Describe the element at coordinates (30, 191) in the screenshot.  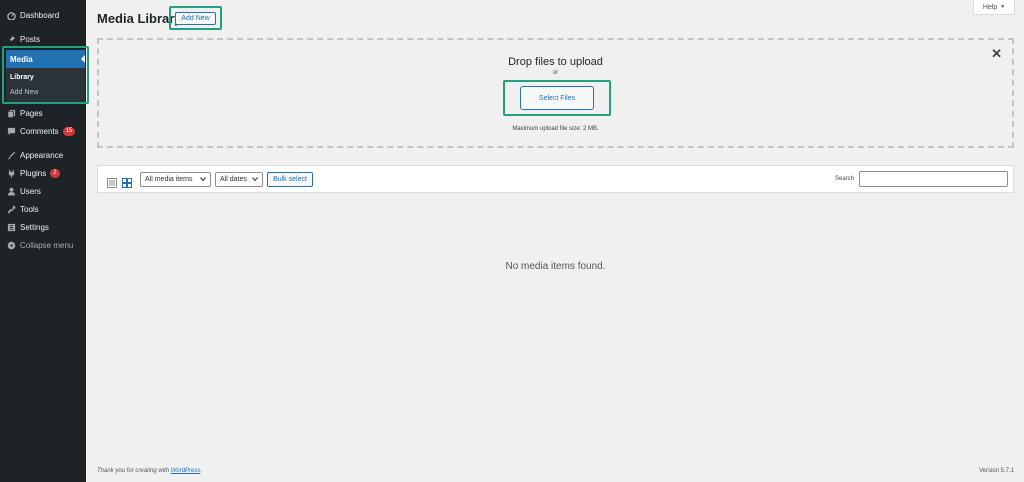
I see `sidebar-item-label: Users` at that location.